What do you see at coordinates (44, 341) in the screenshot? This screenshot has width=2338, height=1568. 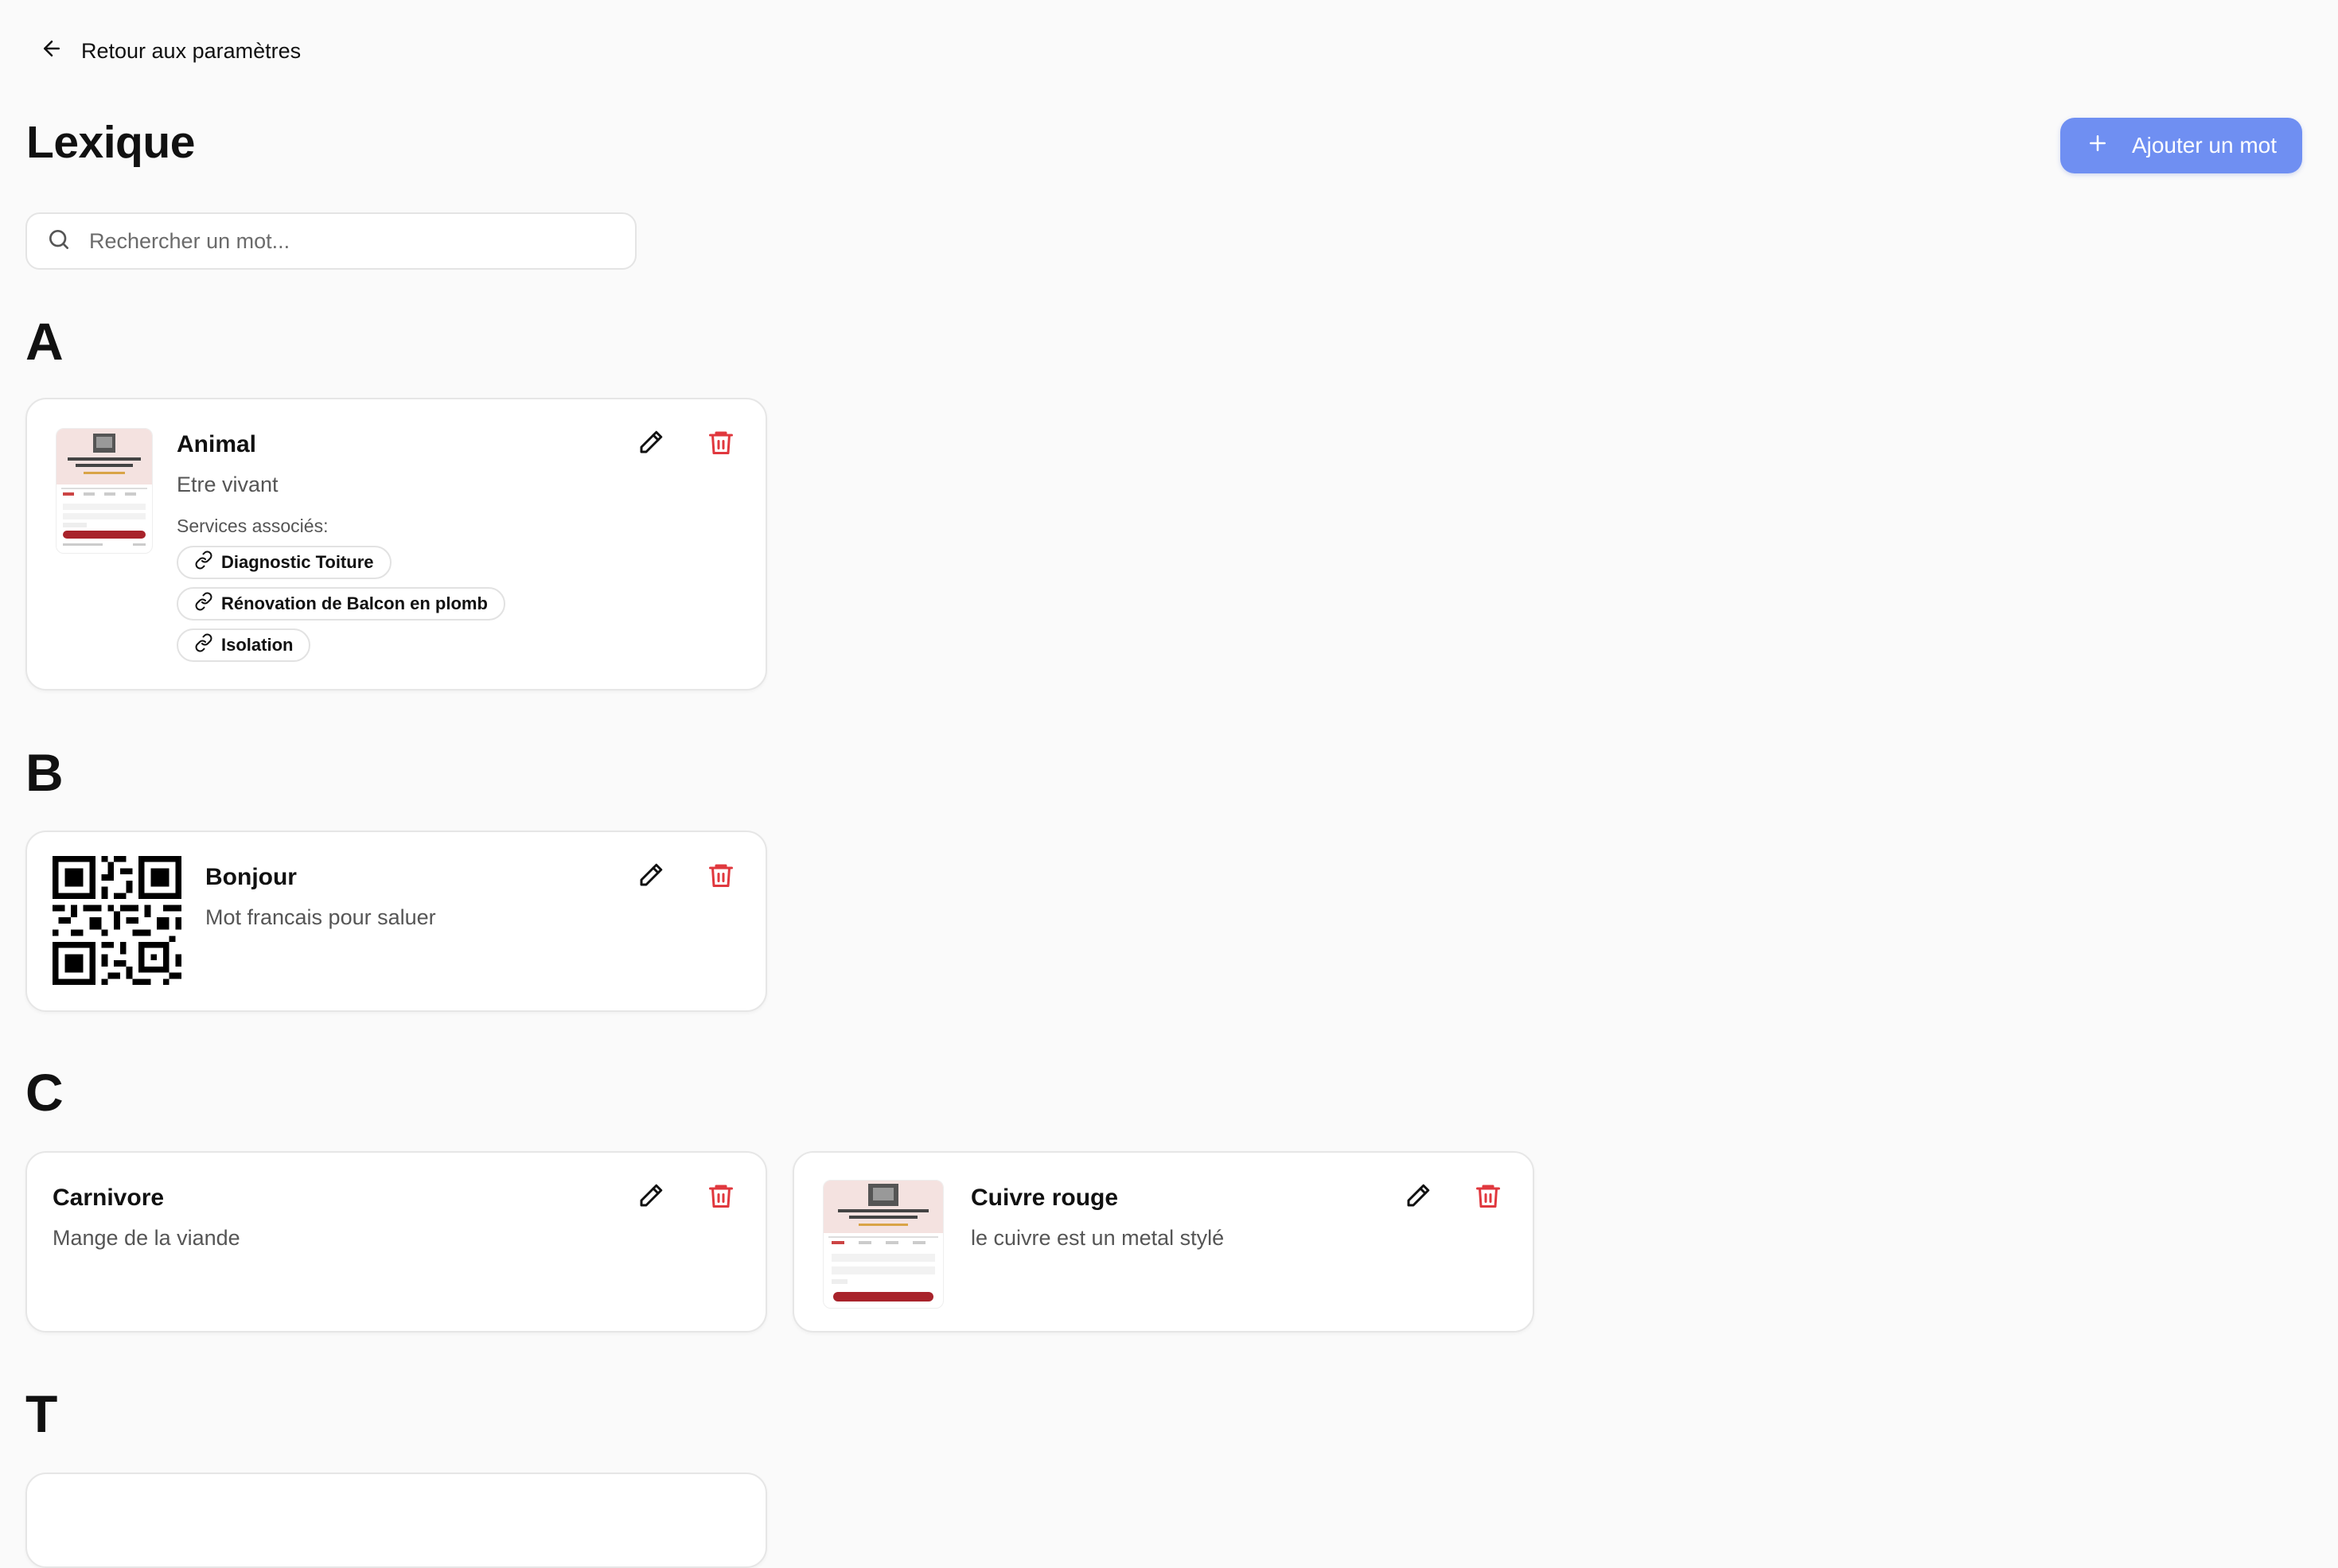 I see `section-letter-a: A` at bounding box center [44, 341].